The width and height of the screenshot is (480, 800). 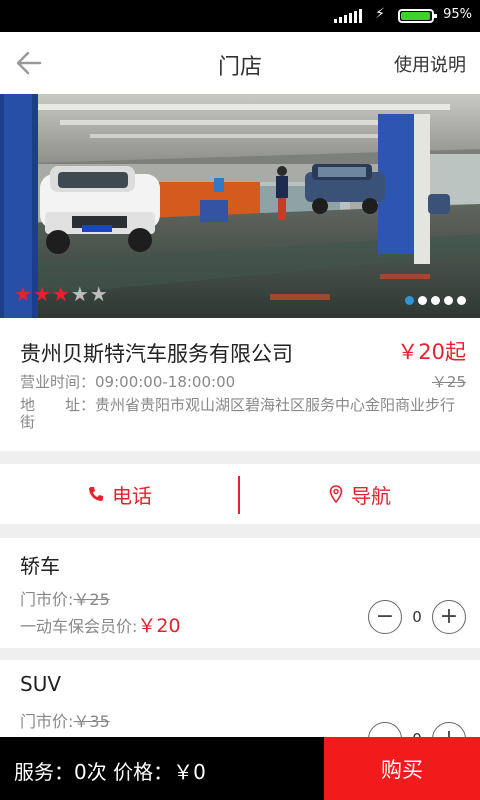 What do you see at coordinates (159, 626) in the screenshot?
I see `member-price-value: ￥20` at bounding box center [159, 626].